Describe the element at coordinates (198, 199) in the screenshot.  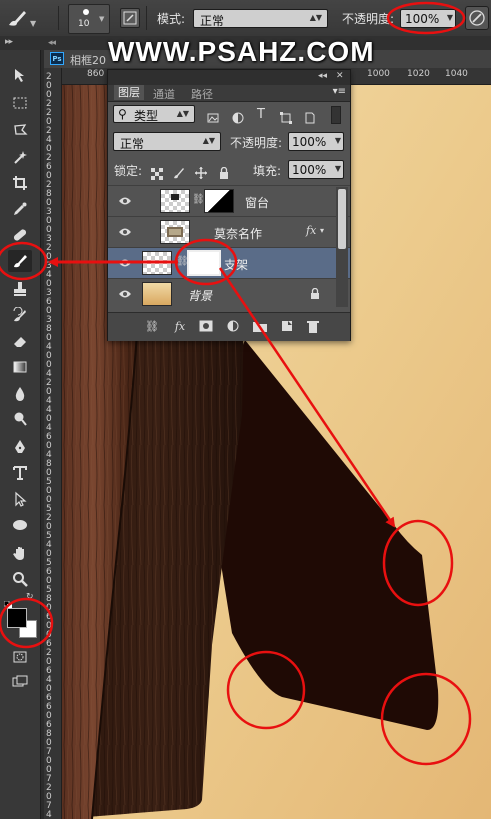
I see `link-icon: ⛓` at that location.